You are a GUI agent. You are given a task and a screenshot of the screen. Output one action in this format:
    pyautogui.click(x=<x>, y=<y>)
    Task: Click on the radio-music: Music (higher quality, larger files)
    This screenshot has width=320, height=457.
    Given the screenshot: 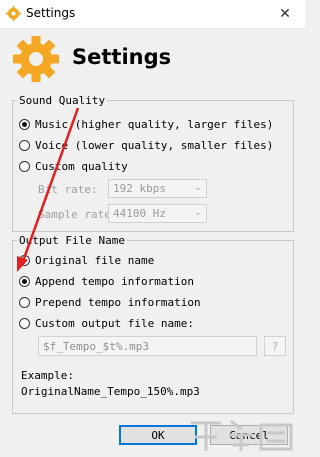 What is the action you would take?
    pyautogui.click(x=146, y=124)
    